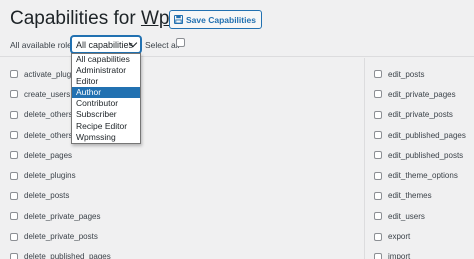 This screenshot has width=474, height=259. I want to click on select-all-label: Select all, so click(162, 45).